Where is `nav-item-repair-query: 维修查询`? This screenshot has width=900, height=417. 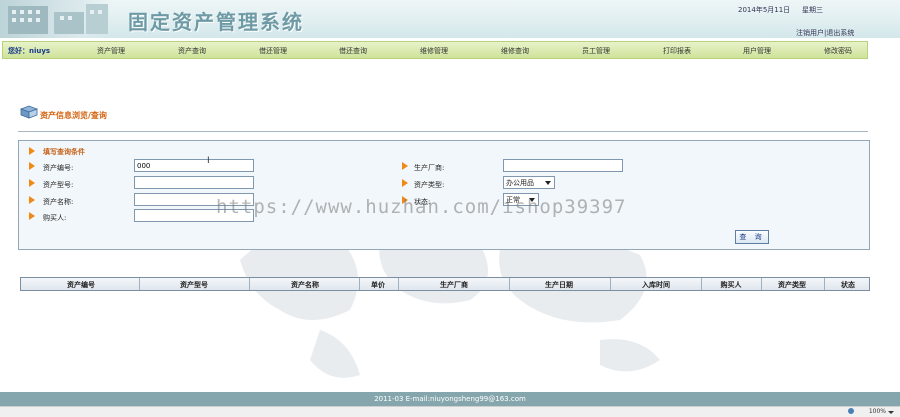 nav-item-repair-query: 维修查询 is located at coordinates (515, 51).